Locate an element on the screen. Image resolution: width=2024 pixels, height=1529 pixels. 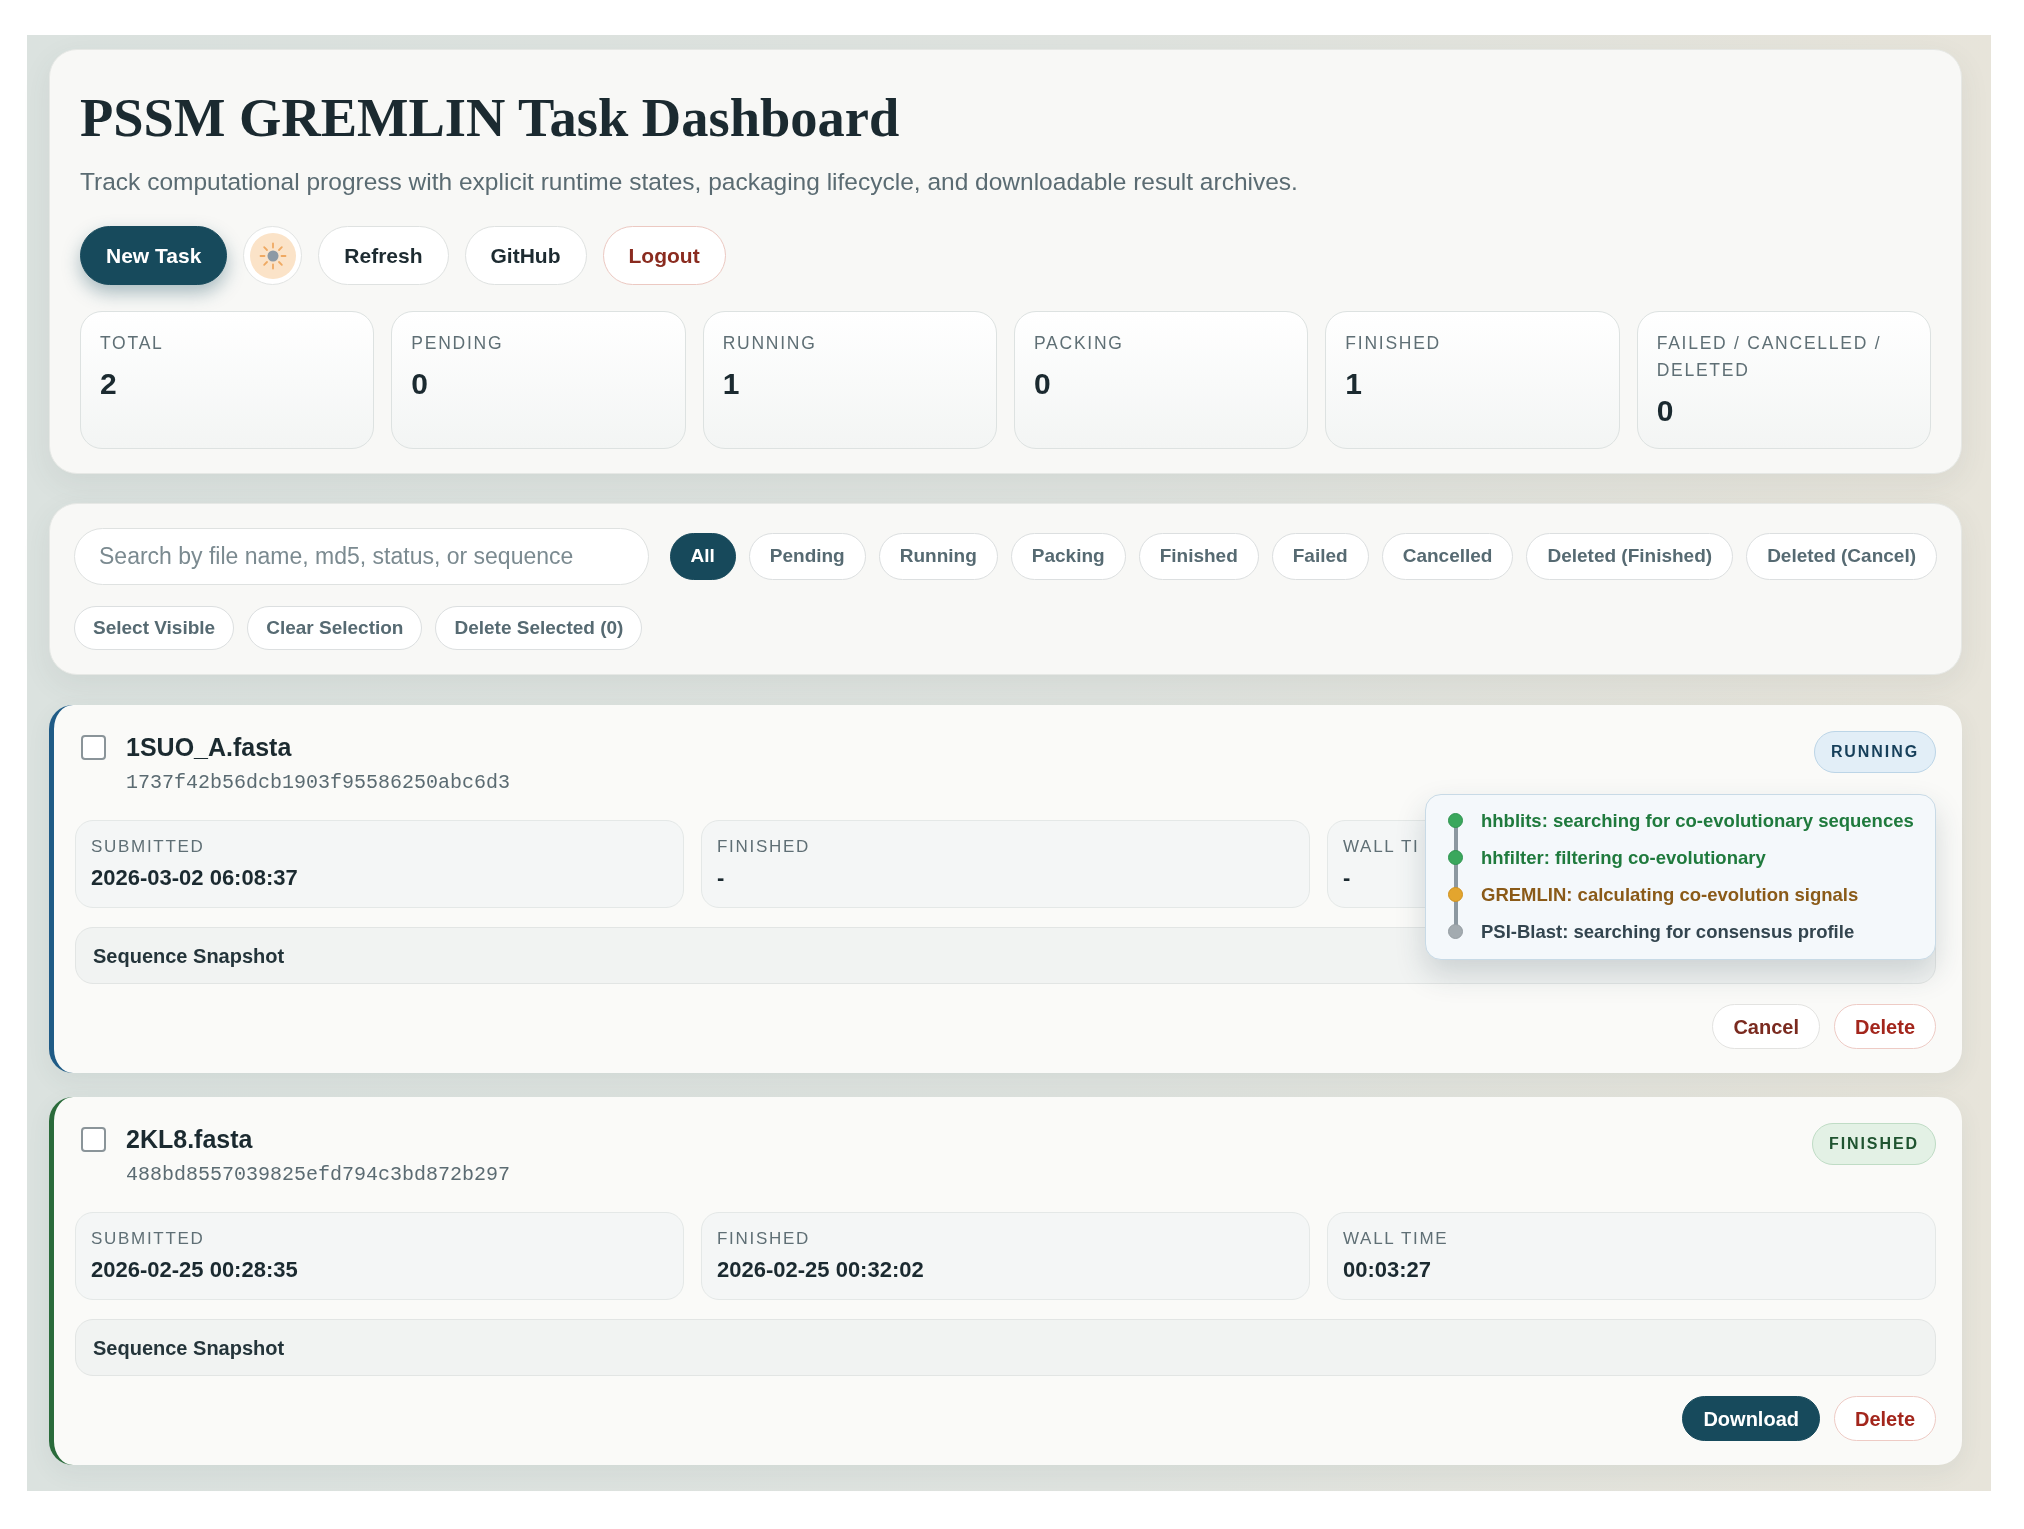
md5-hash: 488bd8557039825efd794c3bd872b297 is located at coordinates (318, 1175).